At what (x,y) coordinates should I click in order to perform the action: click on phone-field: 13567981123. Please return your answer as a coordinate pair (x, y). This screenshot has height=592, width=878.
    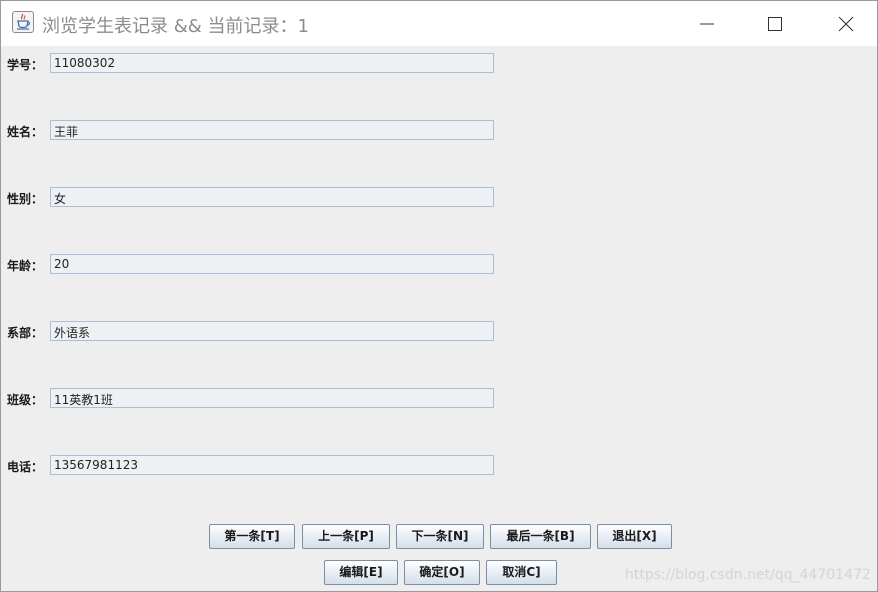
    Looking at the image, I should click on (272, 465).